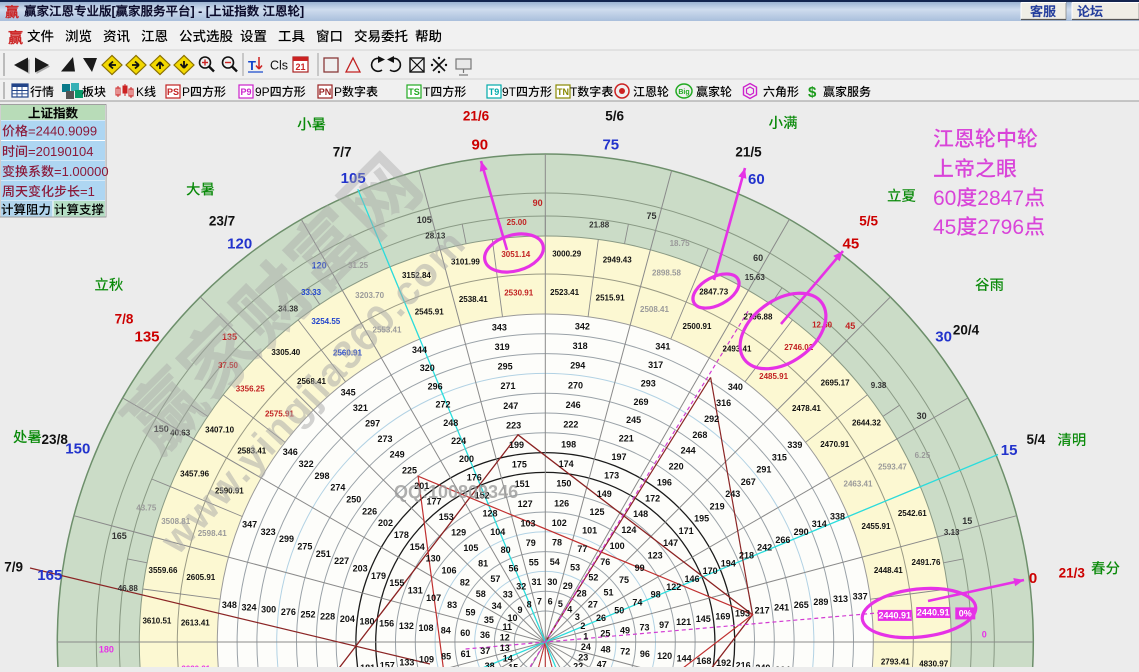  I want to click on svg-text: 56, so click(513, 568).